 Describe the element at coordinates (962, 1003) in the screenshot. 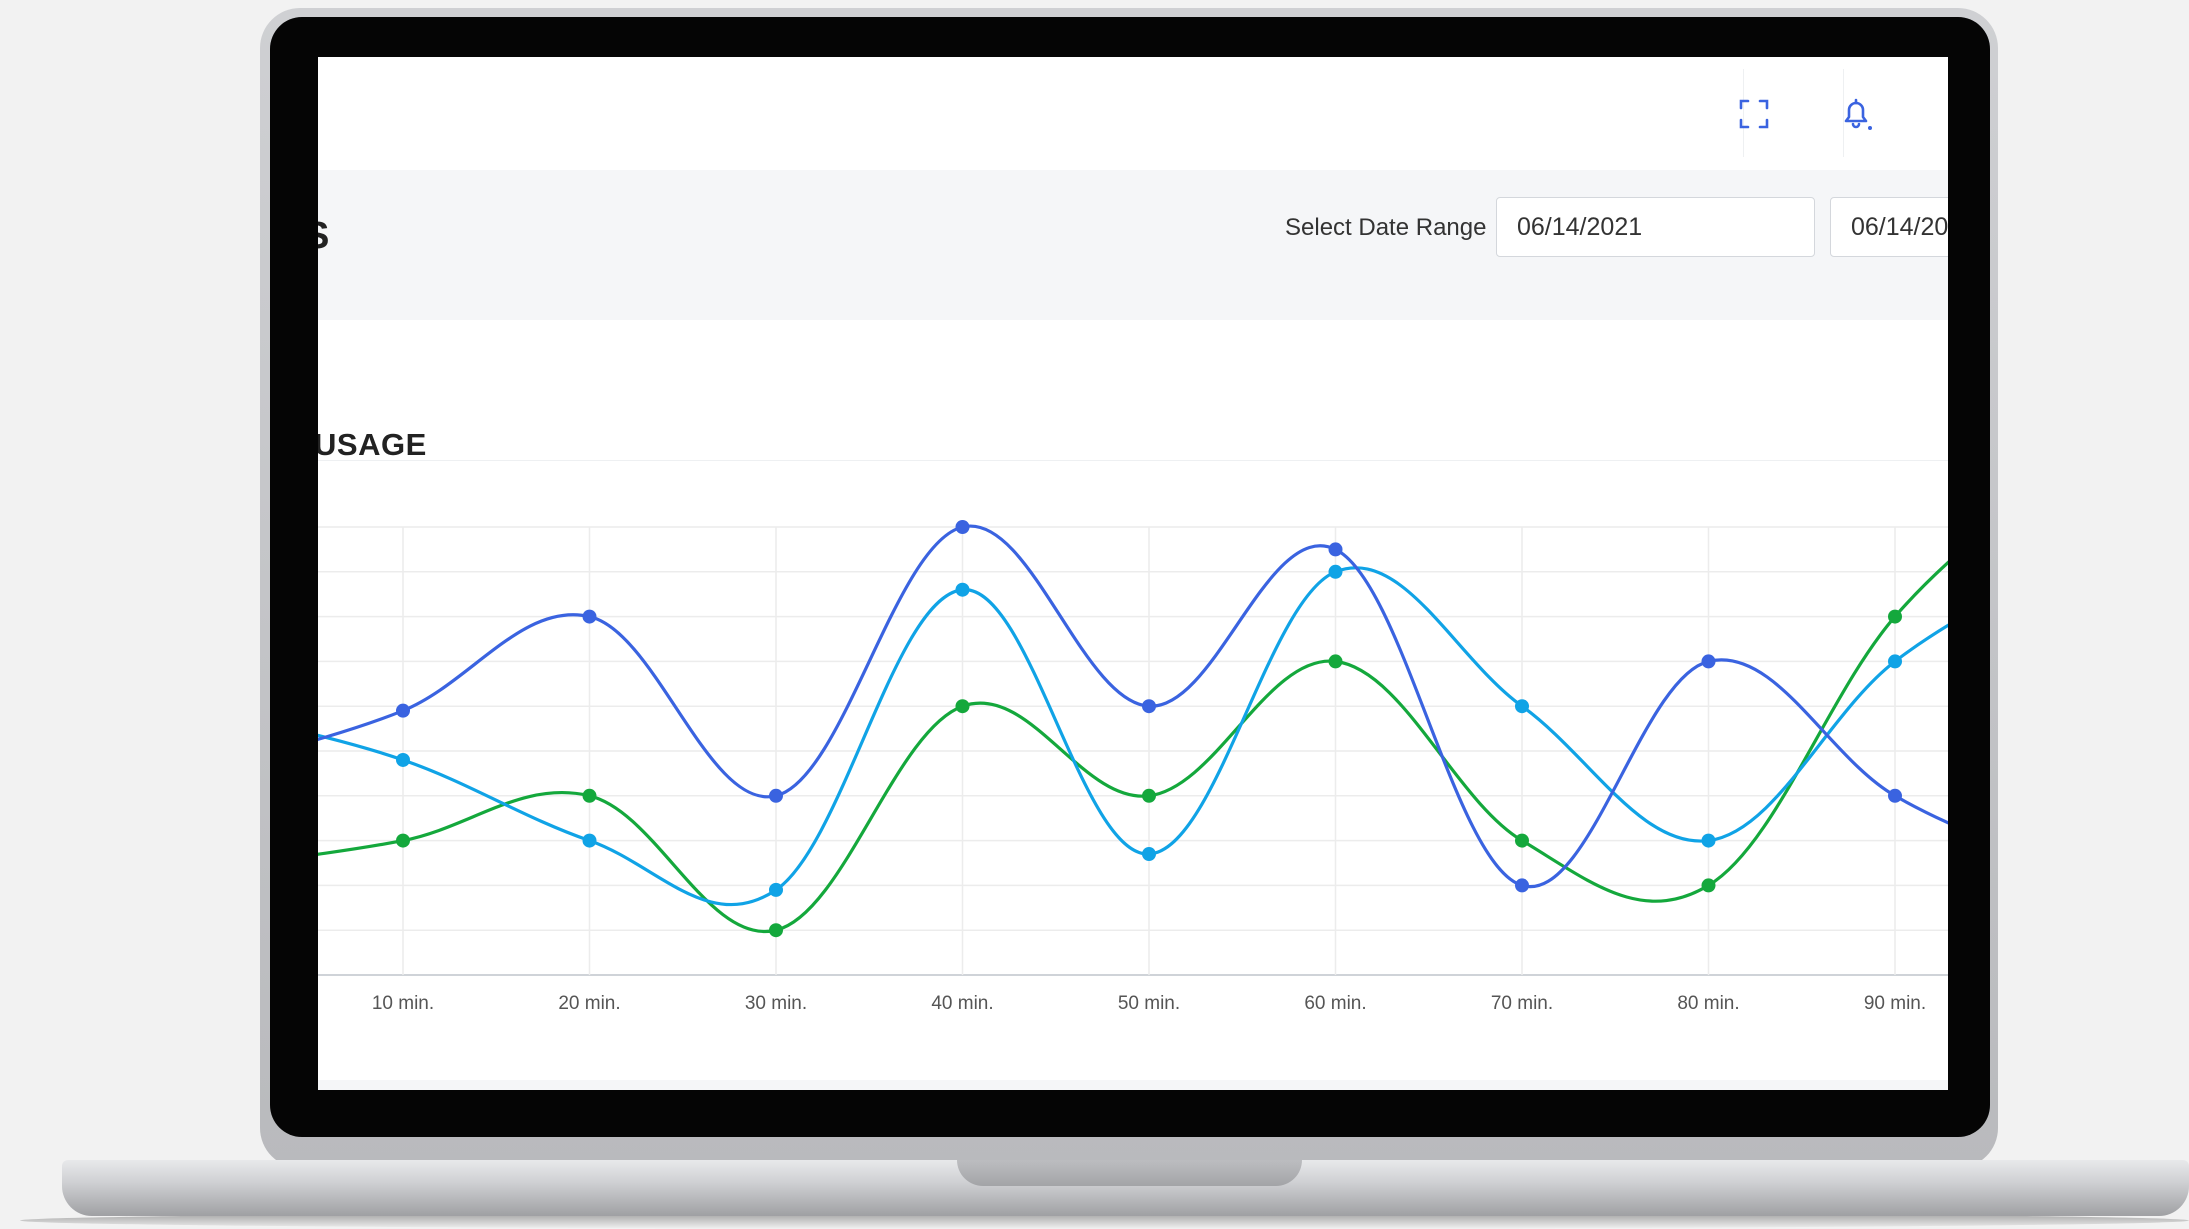

I see `x-tick-label: 40 min.` at that location.